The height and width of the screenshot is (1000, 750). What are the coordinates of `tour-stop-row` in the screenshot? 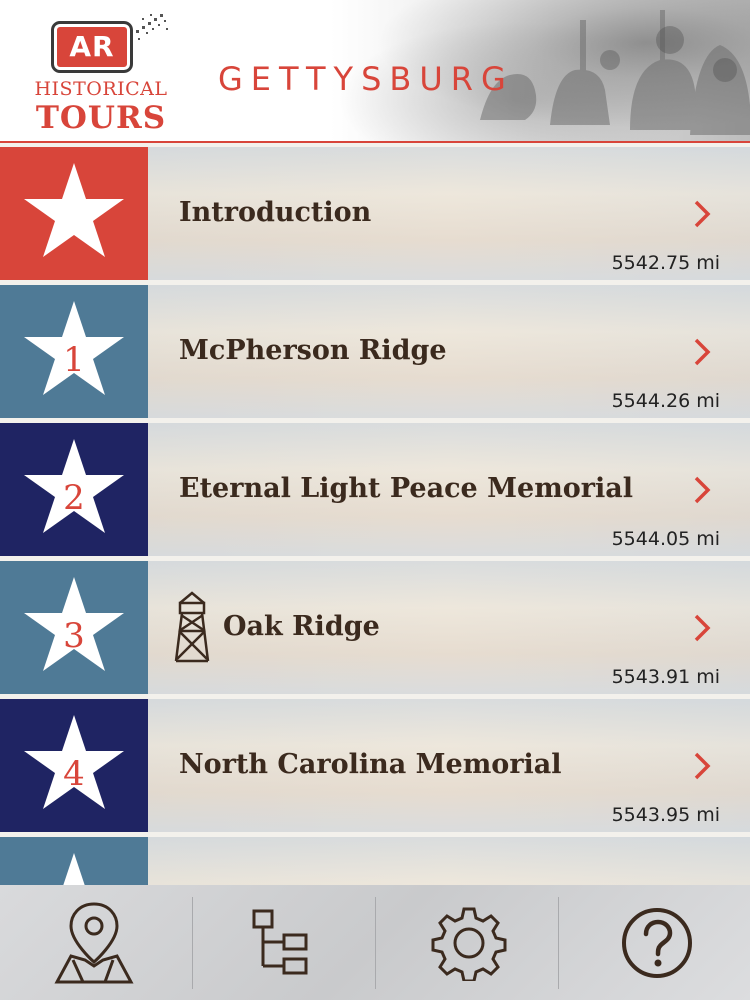 It's located at (375, 861).